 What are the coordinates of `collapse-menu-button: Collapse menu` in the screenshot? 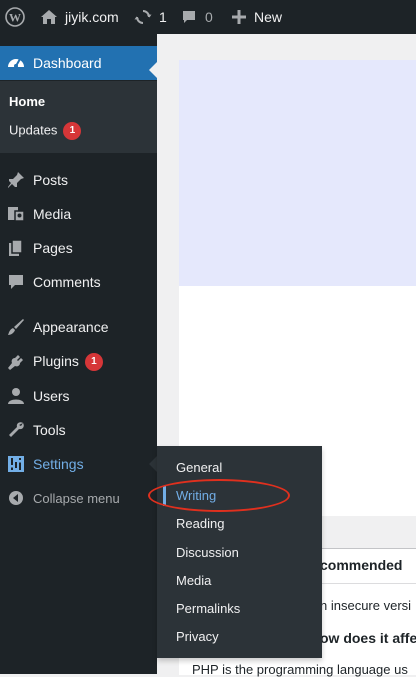 It's located at (78, 498).